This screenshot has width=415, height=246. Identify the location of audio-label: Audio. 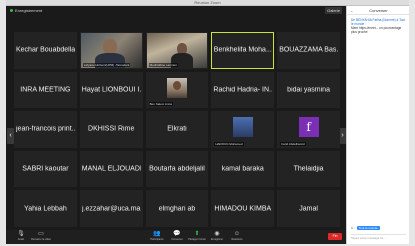
(21, 239).